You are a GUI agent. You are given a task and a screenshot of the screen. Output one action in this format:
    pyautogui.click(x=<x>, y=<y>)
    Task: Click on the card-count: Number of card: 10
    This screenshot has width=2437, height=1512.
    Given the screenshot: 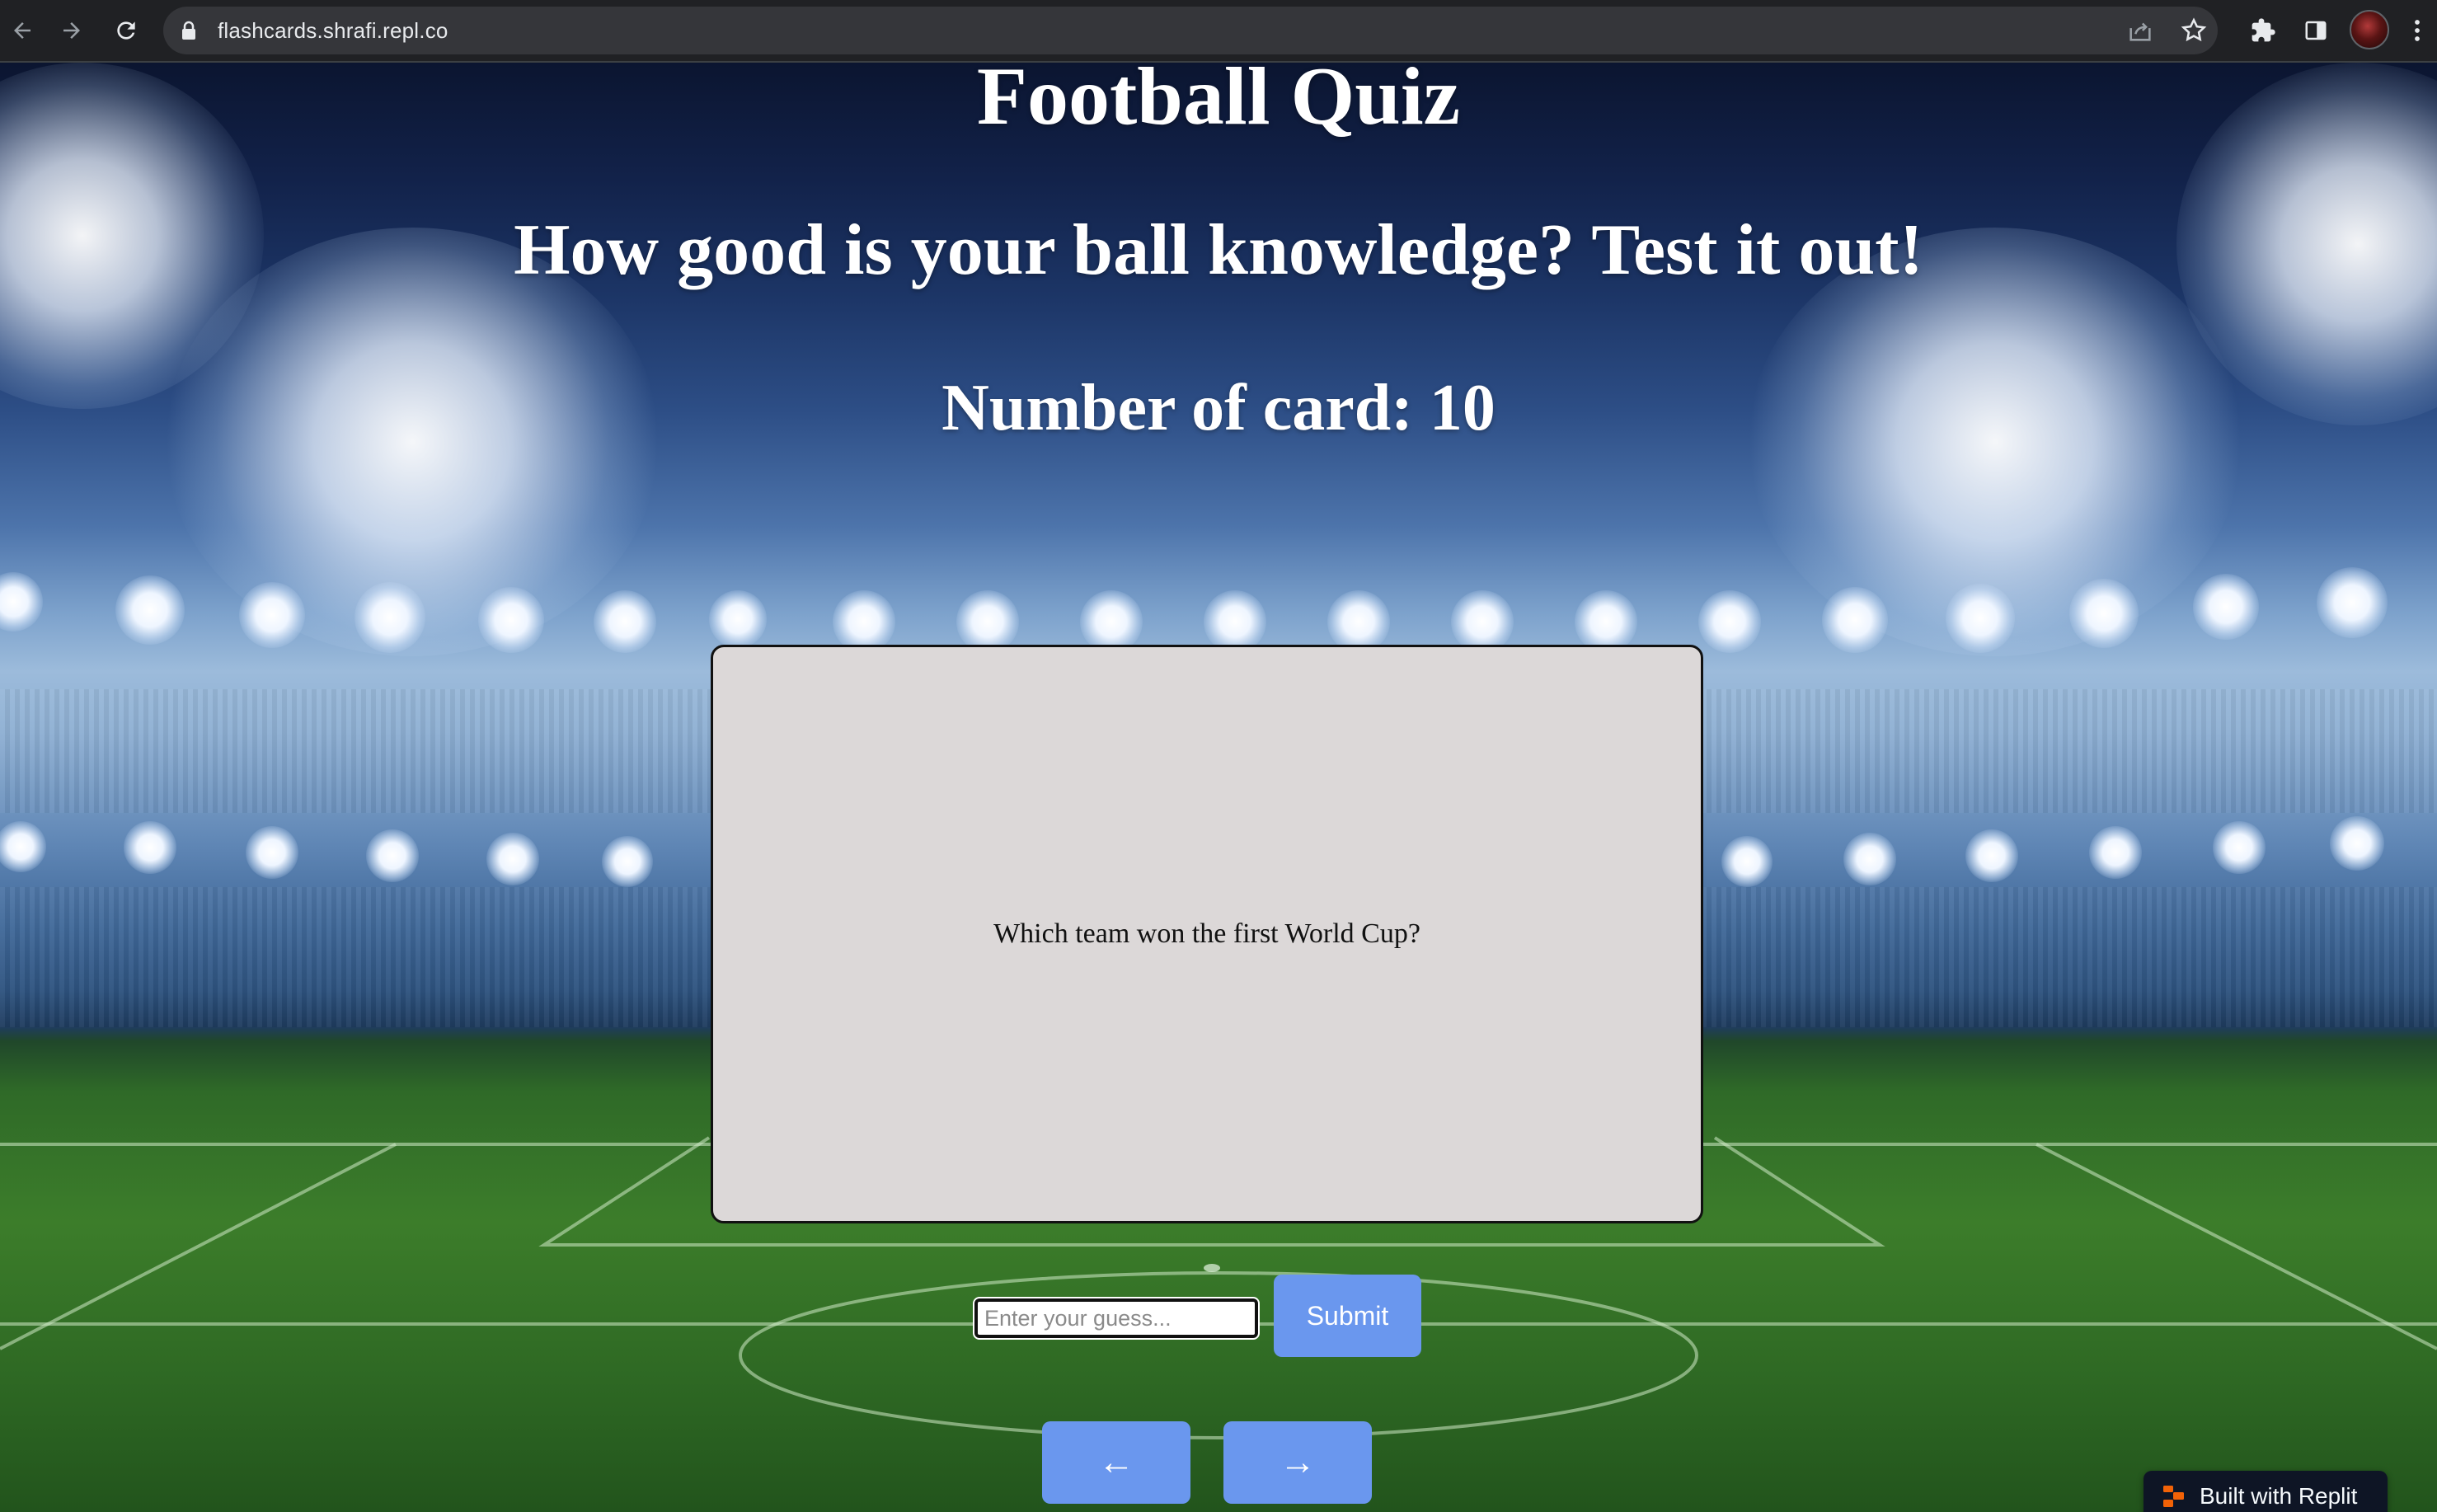 What is the action you would take?
    pyautogui.click(x=1218, y=408)
    